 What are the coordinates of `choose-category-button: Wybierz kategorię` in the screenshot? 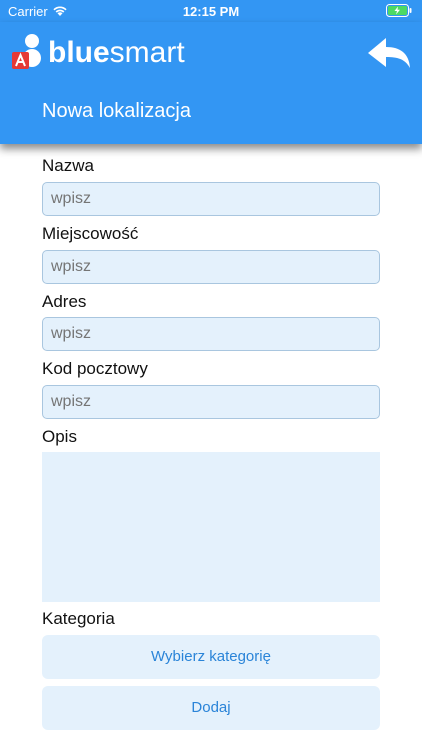 It's located at (211, 657).